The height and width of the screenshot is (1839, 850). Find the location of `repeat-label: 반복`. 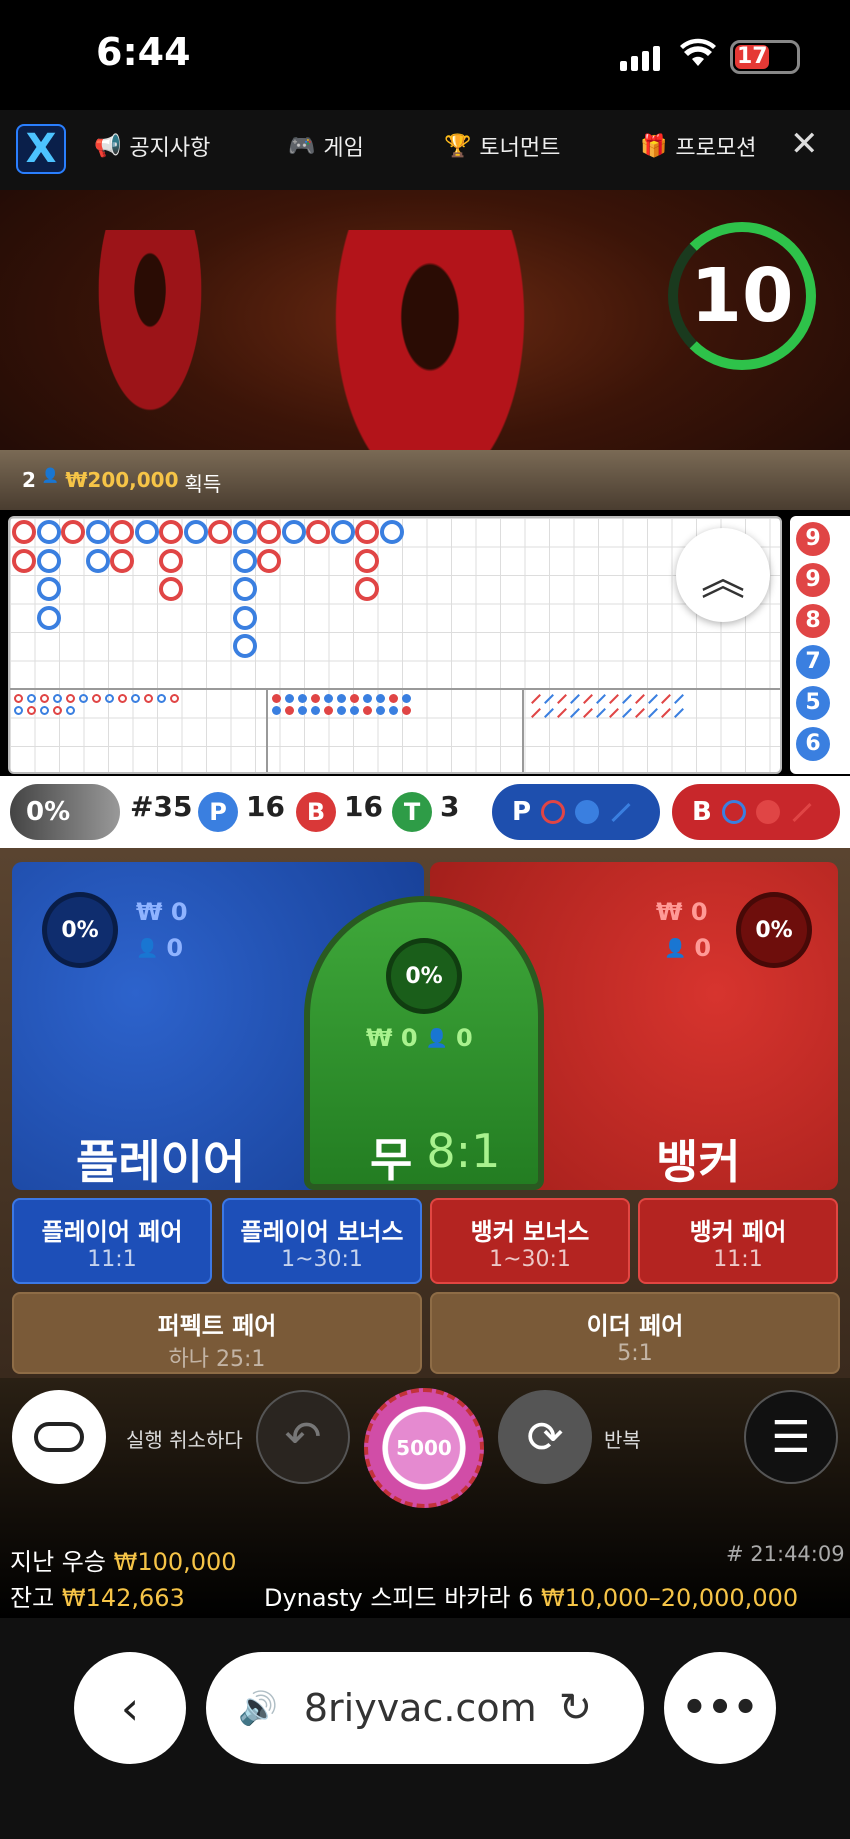

repeat-label: 반복 is located at coordinates (622, 1440).